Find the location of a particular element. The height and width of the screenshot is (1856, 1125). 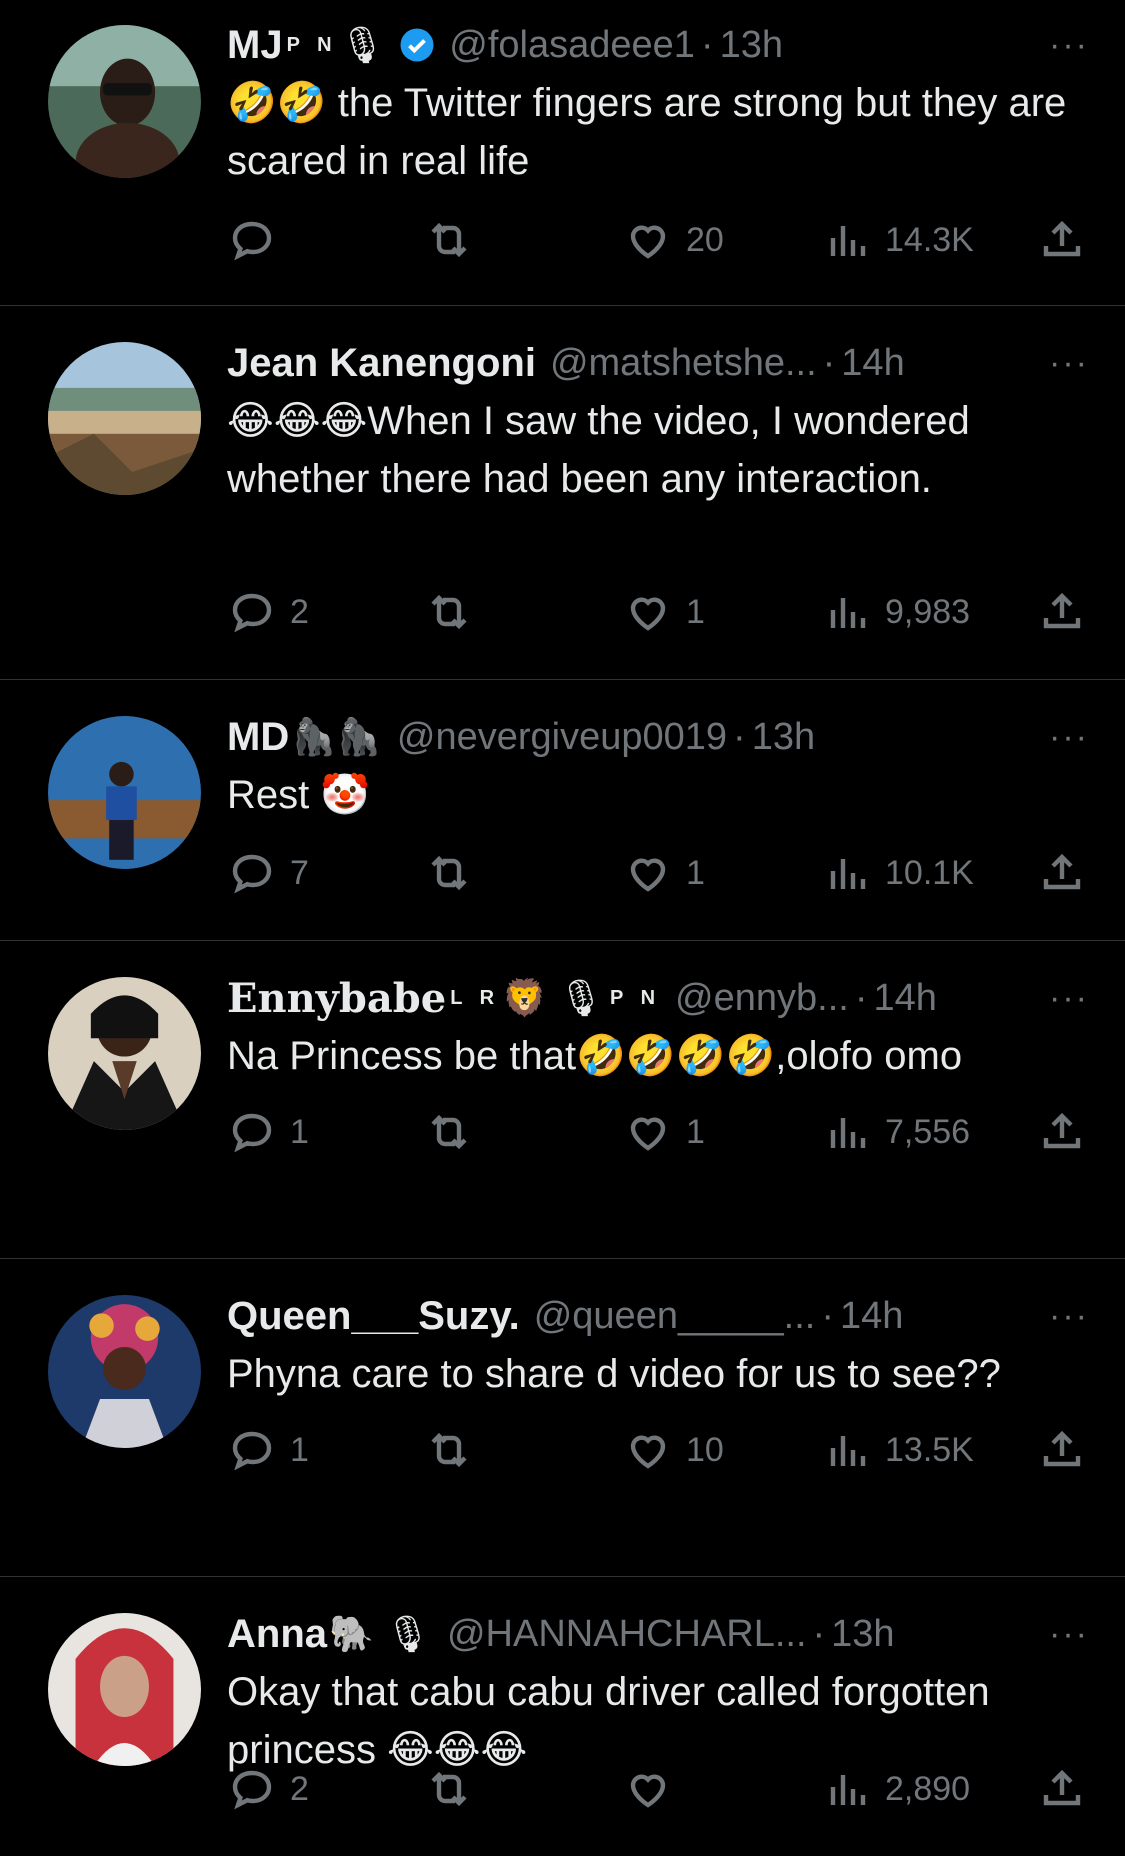

display-name: Jean Kanengoni is located at coordinates (381, 363).